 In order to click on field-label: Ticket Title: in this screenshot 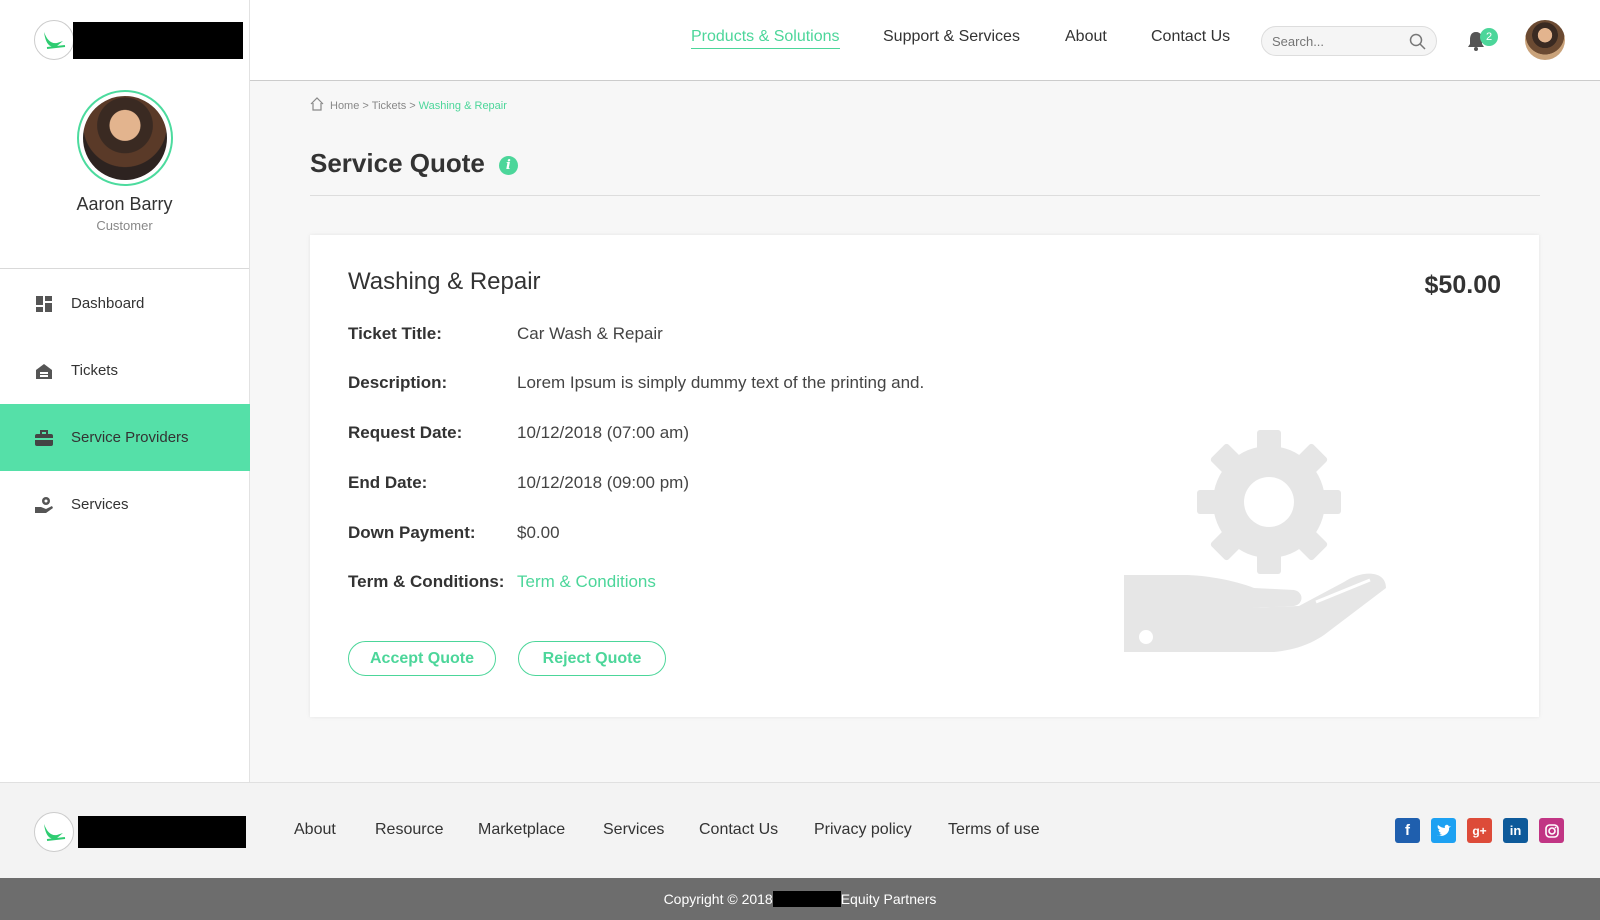, I will do `click(395, 333)`.